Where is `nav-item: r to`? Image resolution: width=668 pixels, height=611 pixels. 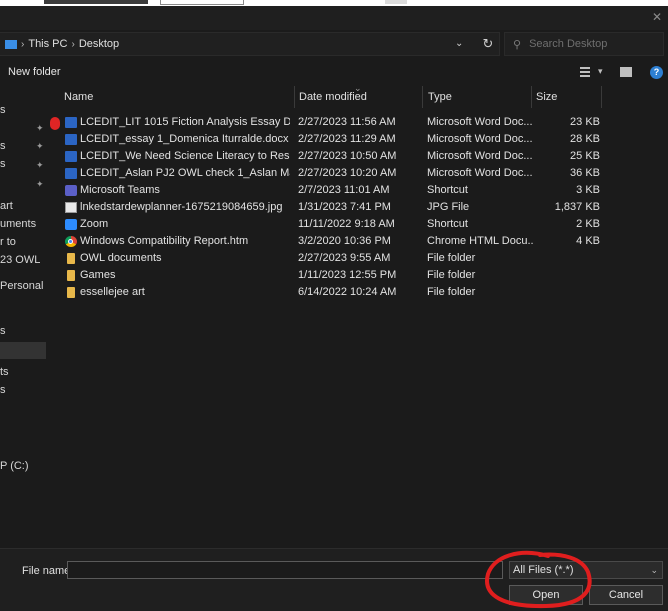
nav-item: r to is located at coordinates (8, 242).